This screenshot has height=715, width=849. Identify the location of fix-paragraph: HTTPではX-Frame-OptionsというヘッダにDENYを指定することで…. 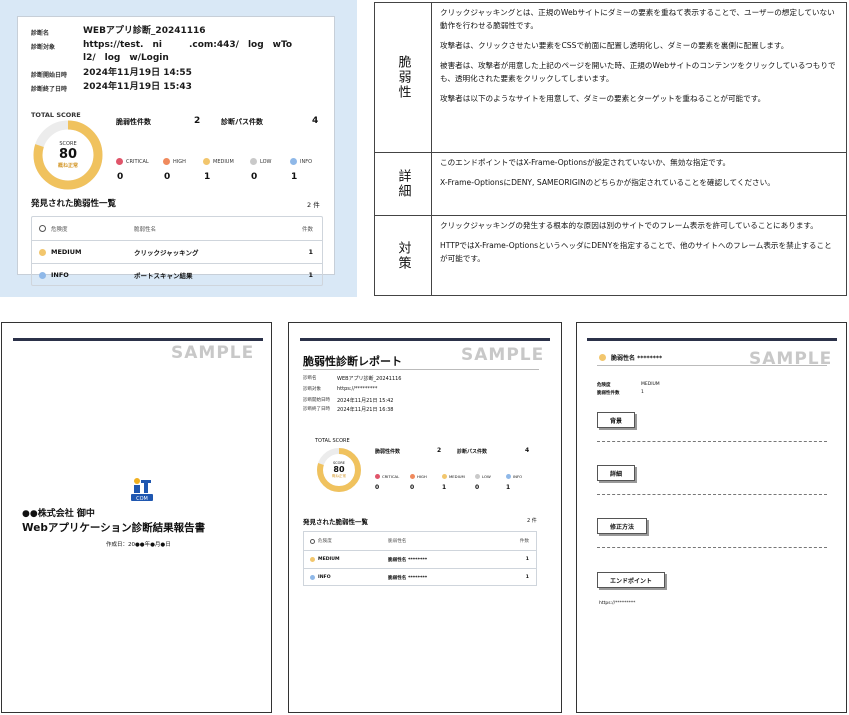
(636, 252).